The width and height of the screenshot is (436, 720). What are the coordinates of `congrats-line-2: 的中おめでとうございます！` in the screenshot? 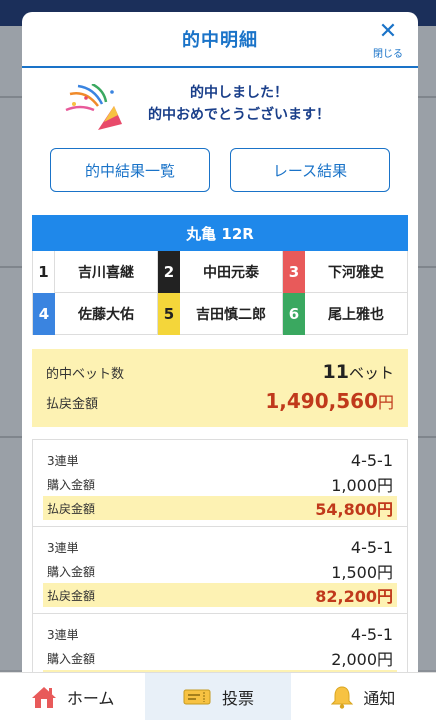 It's located at (239, 115).